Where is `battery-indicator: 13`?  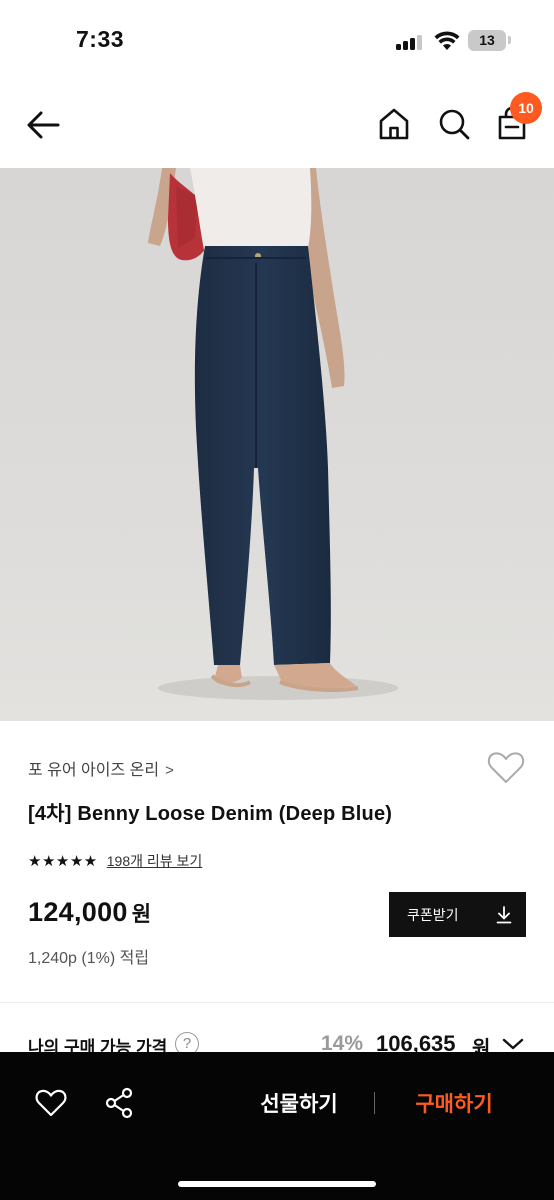 battery-indicator: 13 is located at coordinates (487, 40).